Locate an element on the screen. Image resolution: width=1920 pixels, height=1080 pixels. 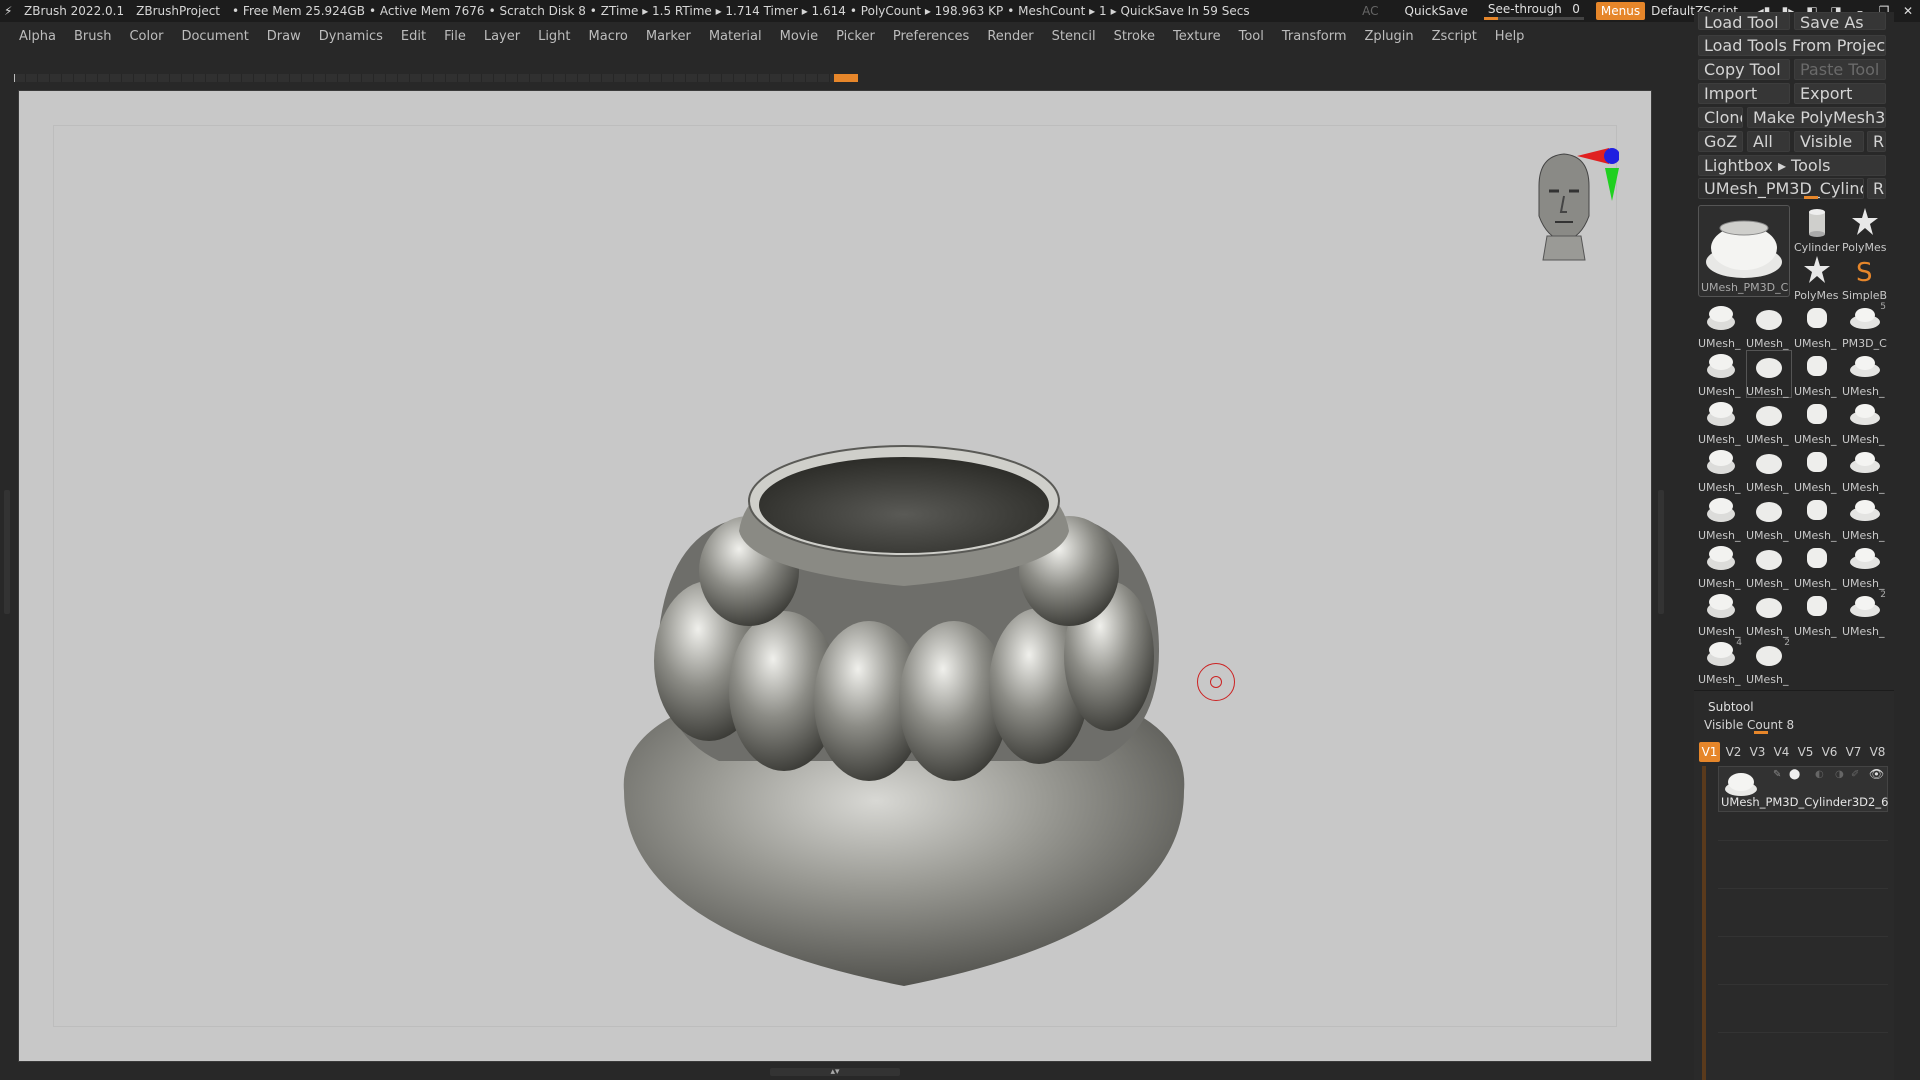
goz-button: GoZ is located at coordinates (1720, 141).